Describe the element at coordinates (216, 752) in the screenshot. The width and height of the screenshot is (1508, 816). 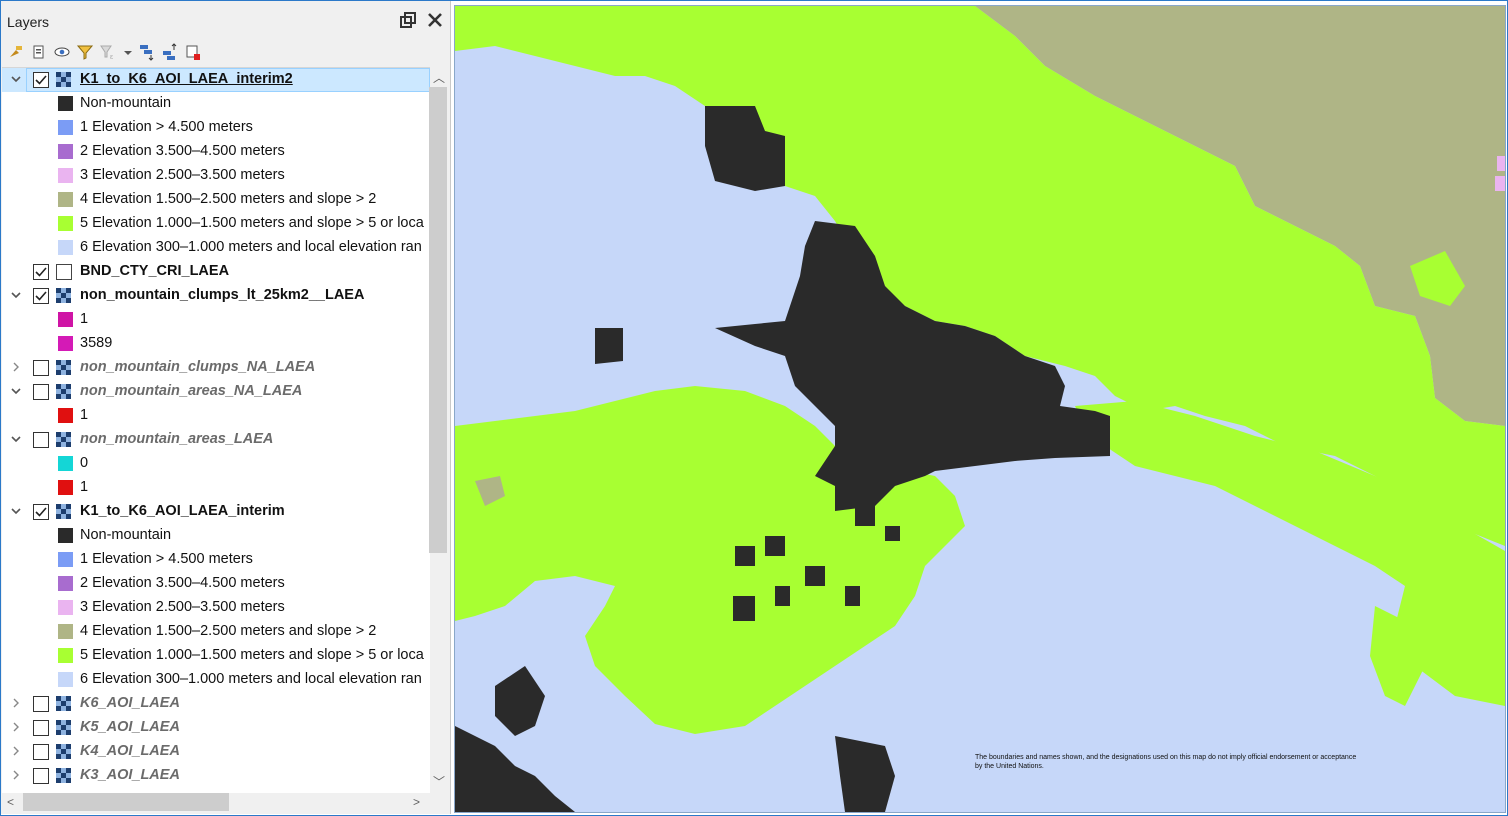
I see `layer-row: K4_AOI_LAEA` at that location.